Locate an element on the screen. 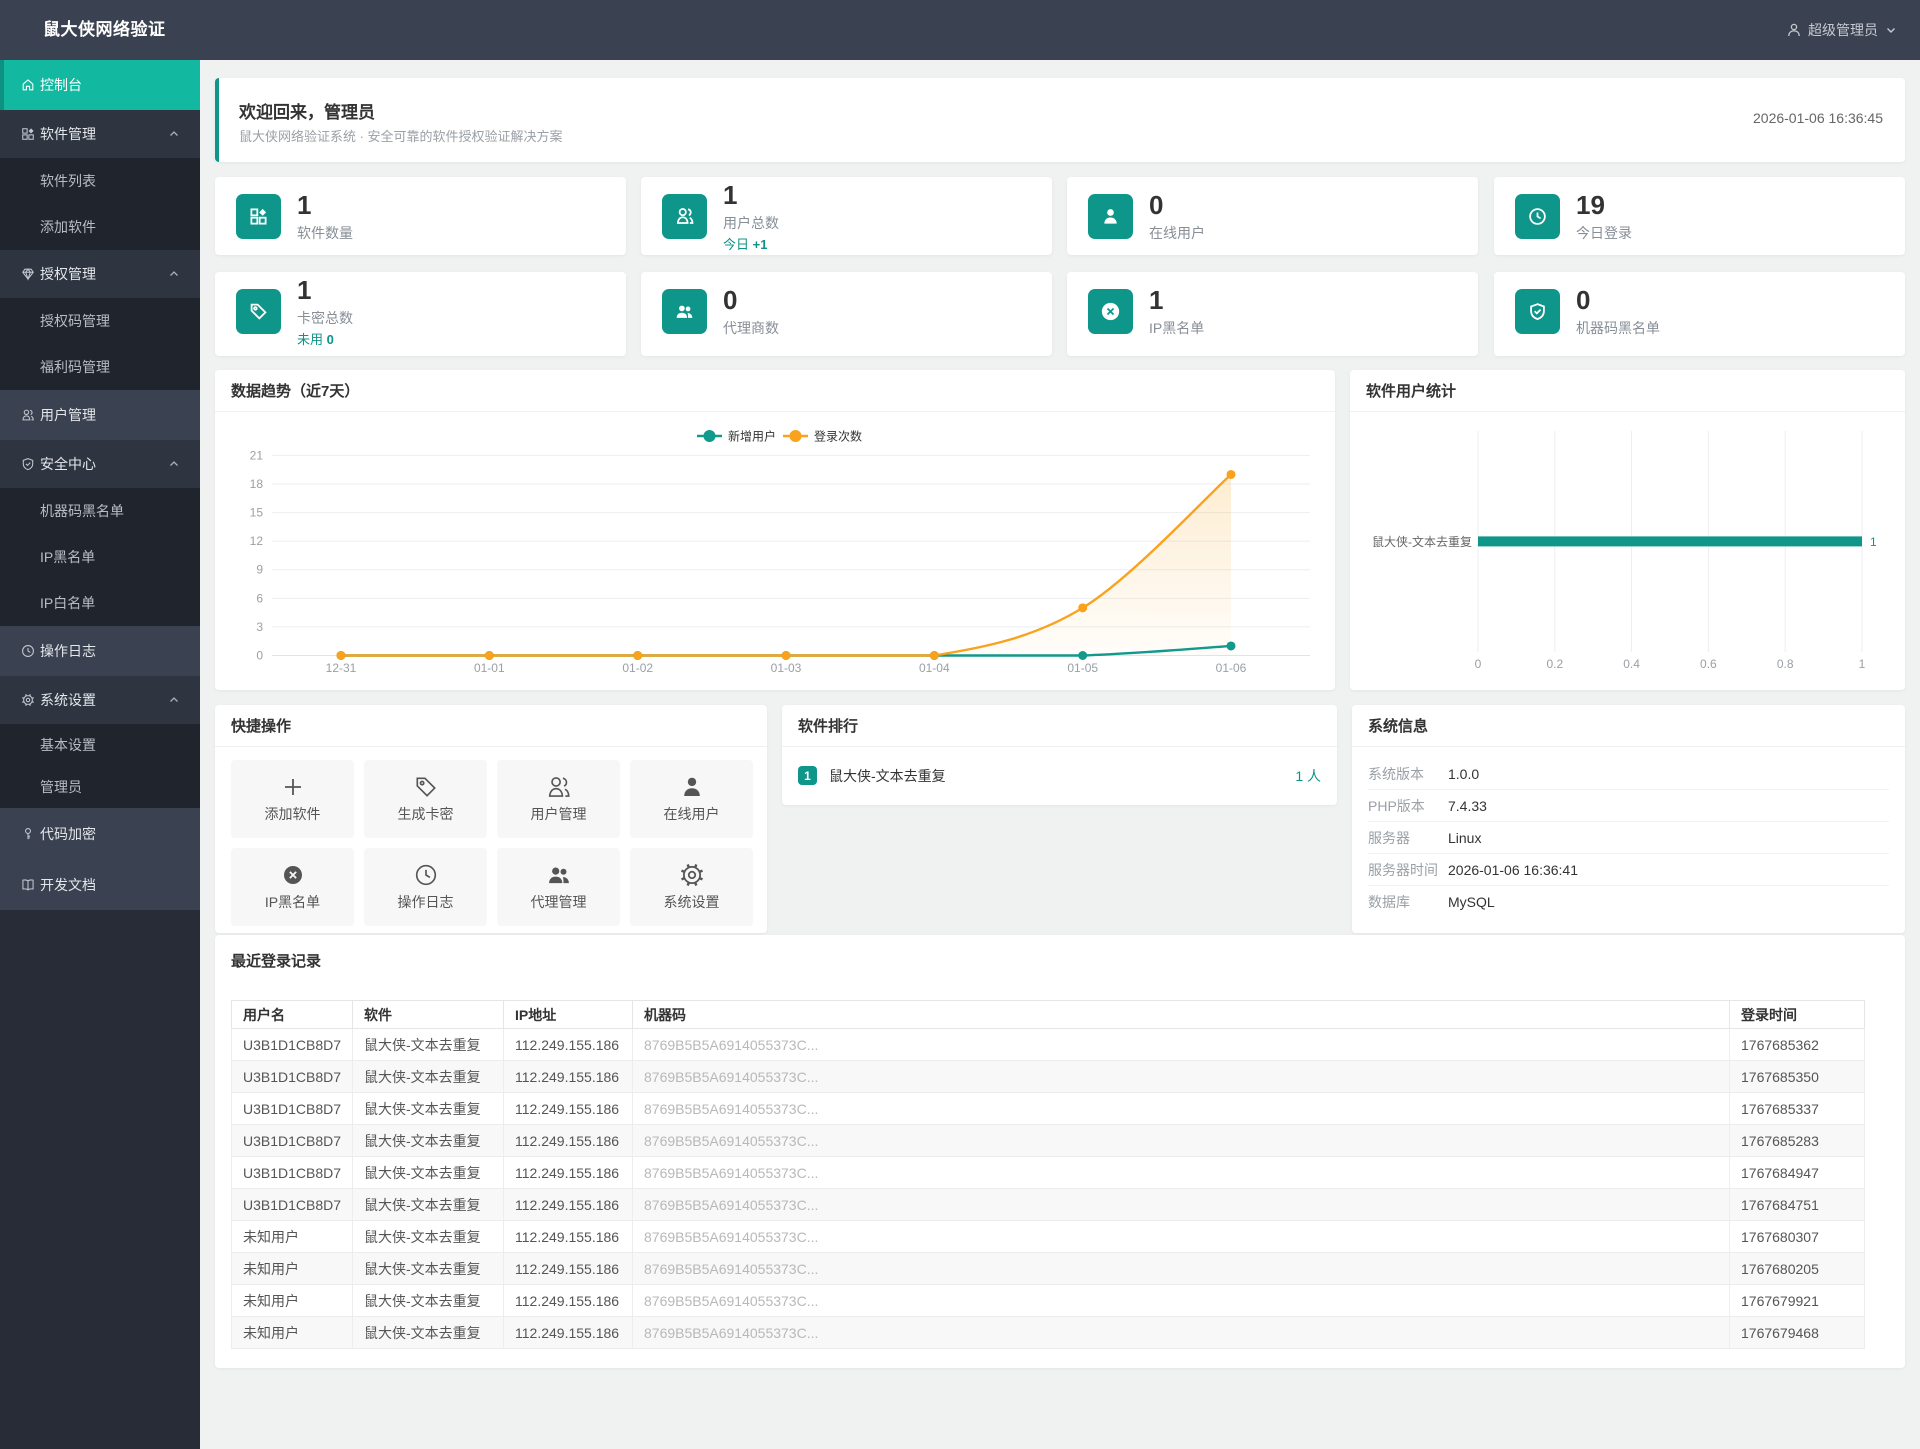 The image size is (1920, 1449). svg-text: 12 is located at coordinates (257, 541).